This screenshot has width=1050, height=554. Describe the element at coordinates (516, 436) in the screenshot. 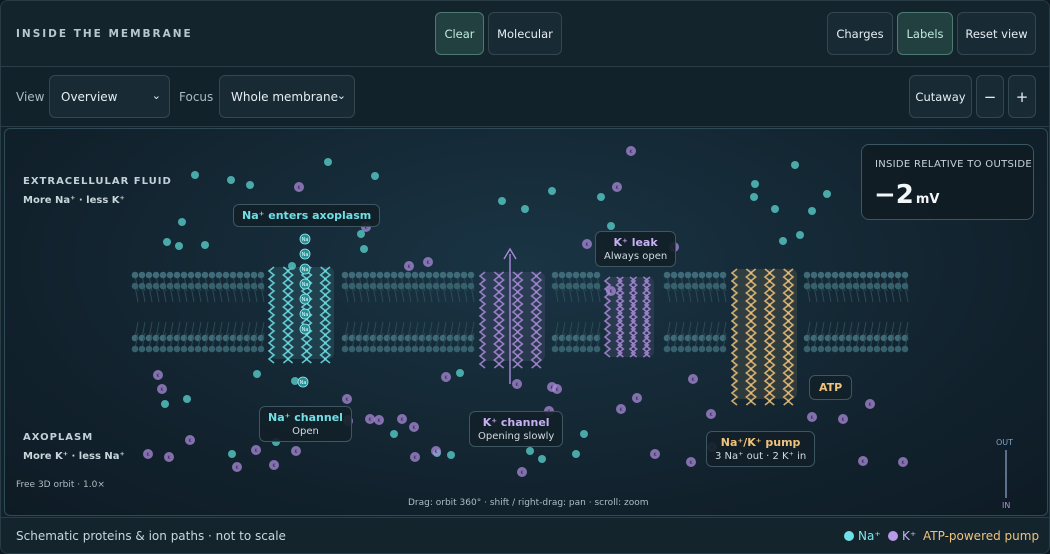

I see `k-channel-status: Opening slowly` at that location.